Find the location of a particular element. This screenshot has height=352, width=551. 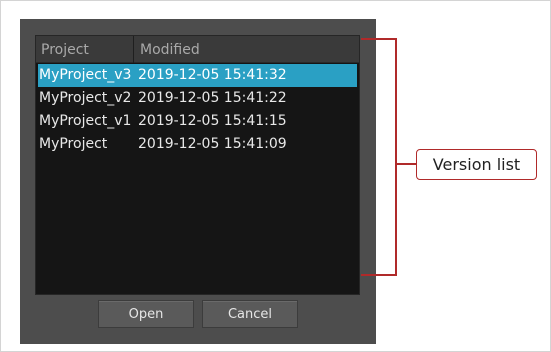

version-list-callout: Version list is located at coordinates (476, 164).